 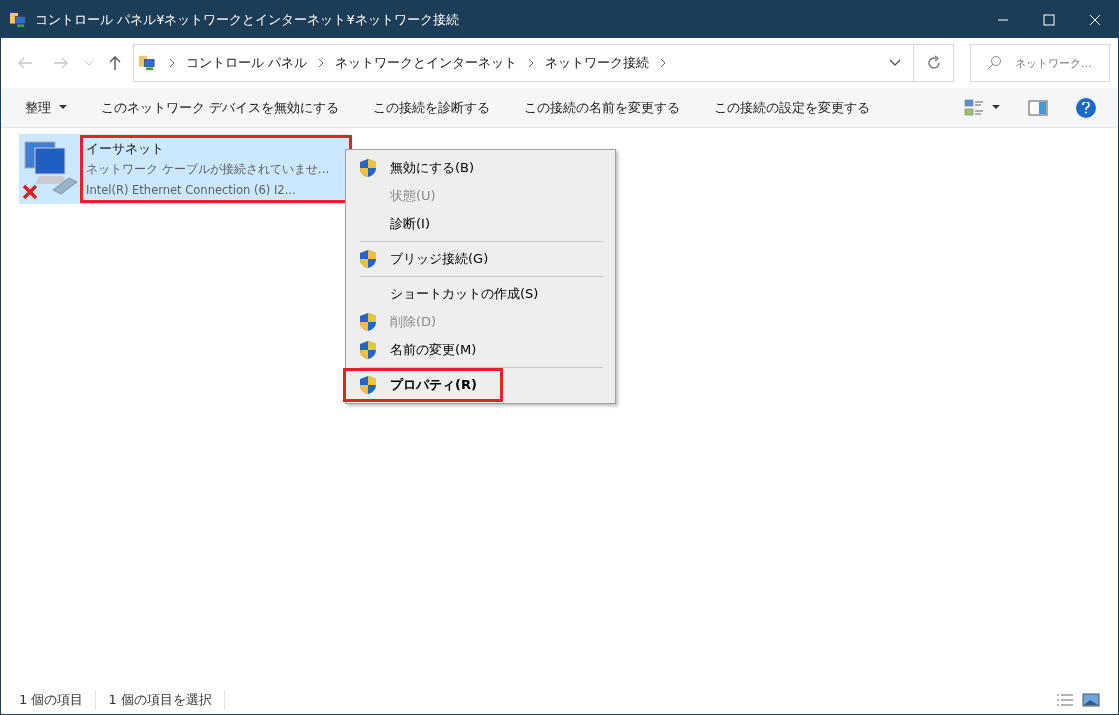 What do you see at coordinates (423, 385) in the screenshot?
I see `menu-item: プロパティ(R)` at bounding box center [423, 385].